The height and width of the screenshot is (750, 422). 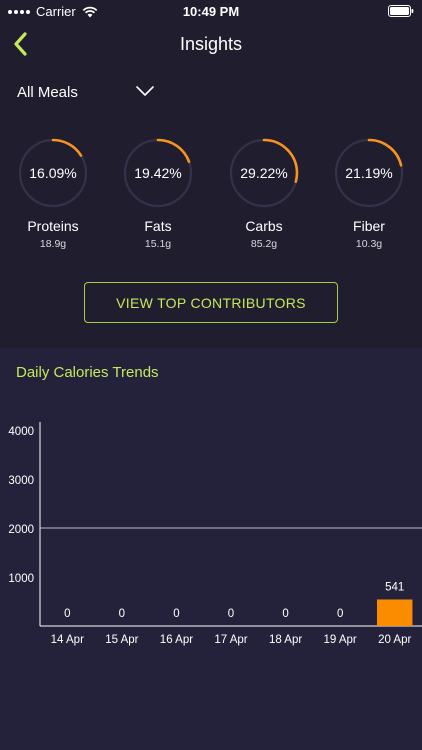 I want to click on bar, so click(x=394, y=612).